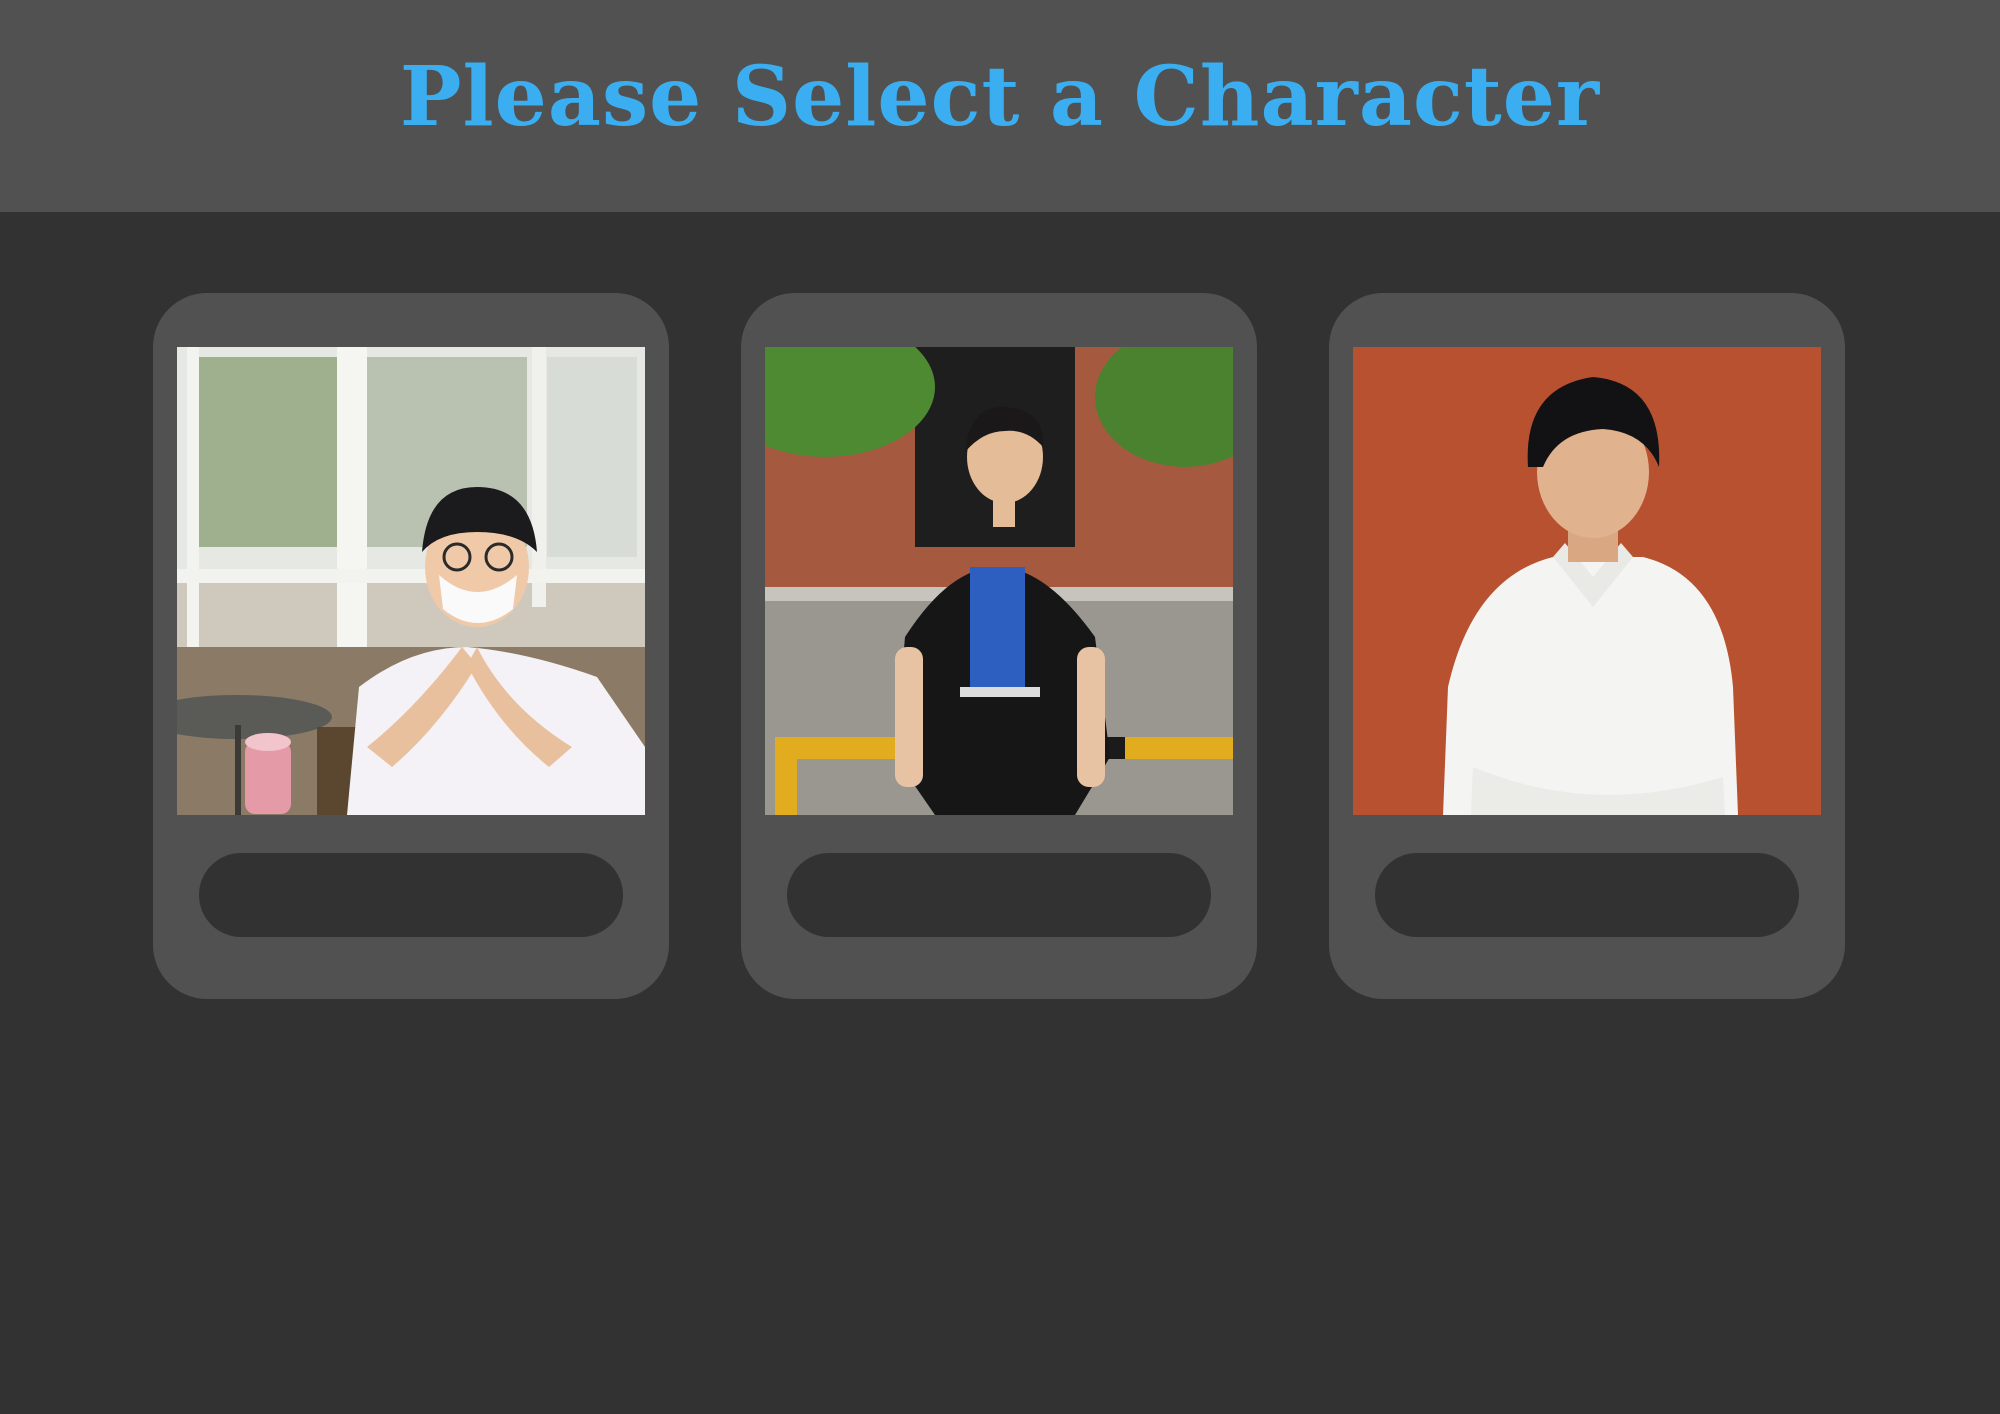 This screenshot has height=1414, width=2000. I want to click on header-bar: Please Select a Character, so click(1000, 106).